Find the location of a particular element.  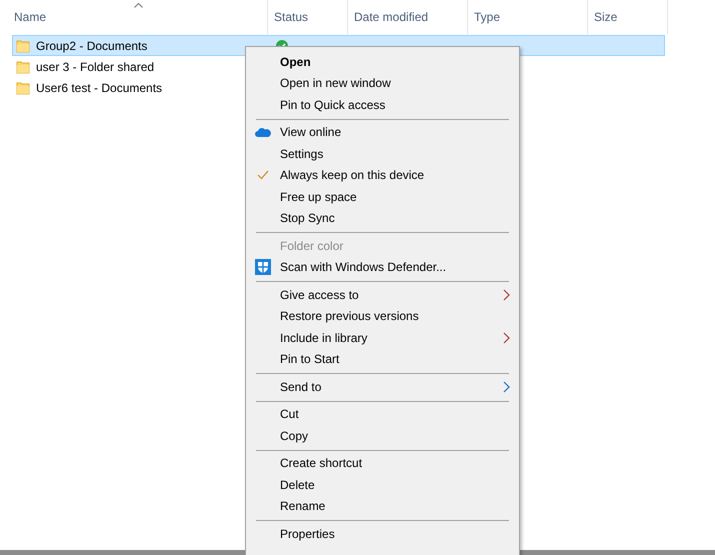

file-name: Group2 - Documents is located at coordinates (92, 45).